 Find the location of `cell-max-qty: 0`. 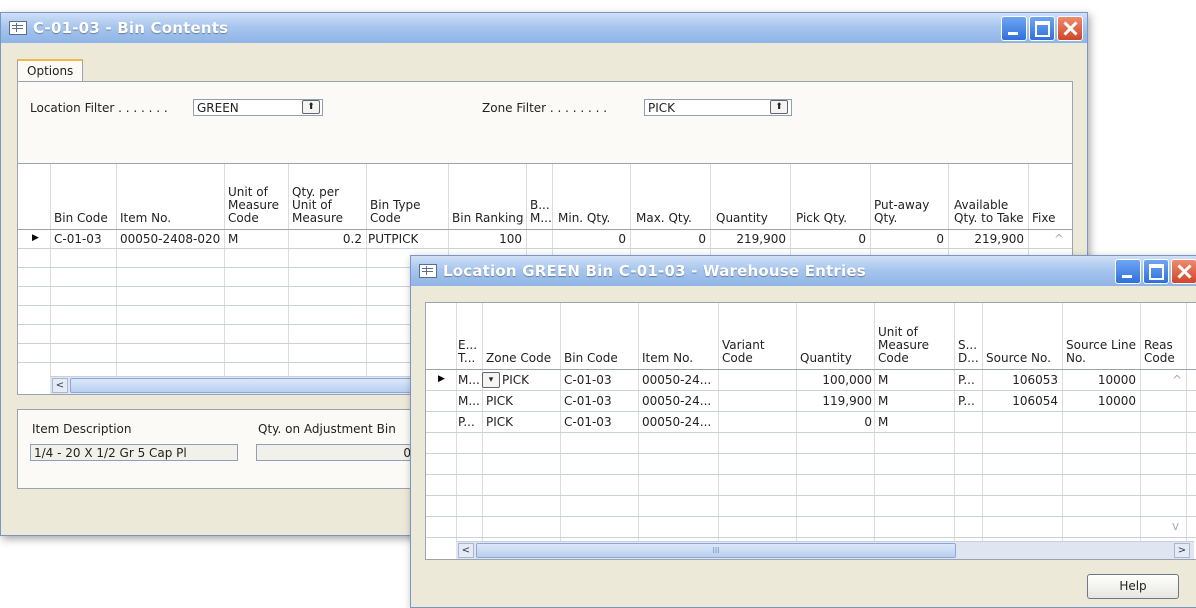

cell-max-qty: 0 is located at coordinates (669, 239).